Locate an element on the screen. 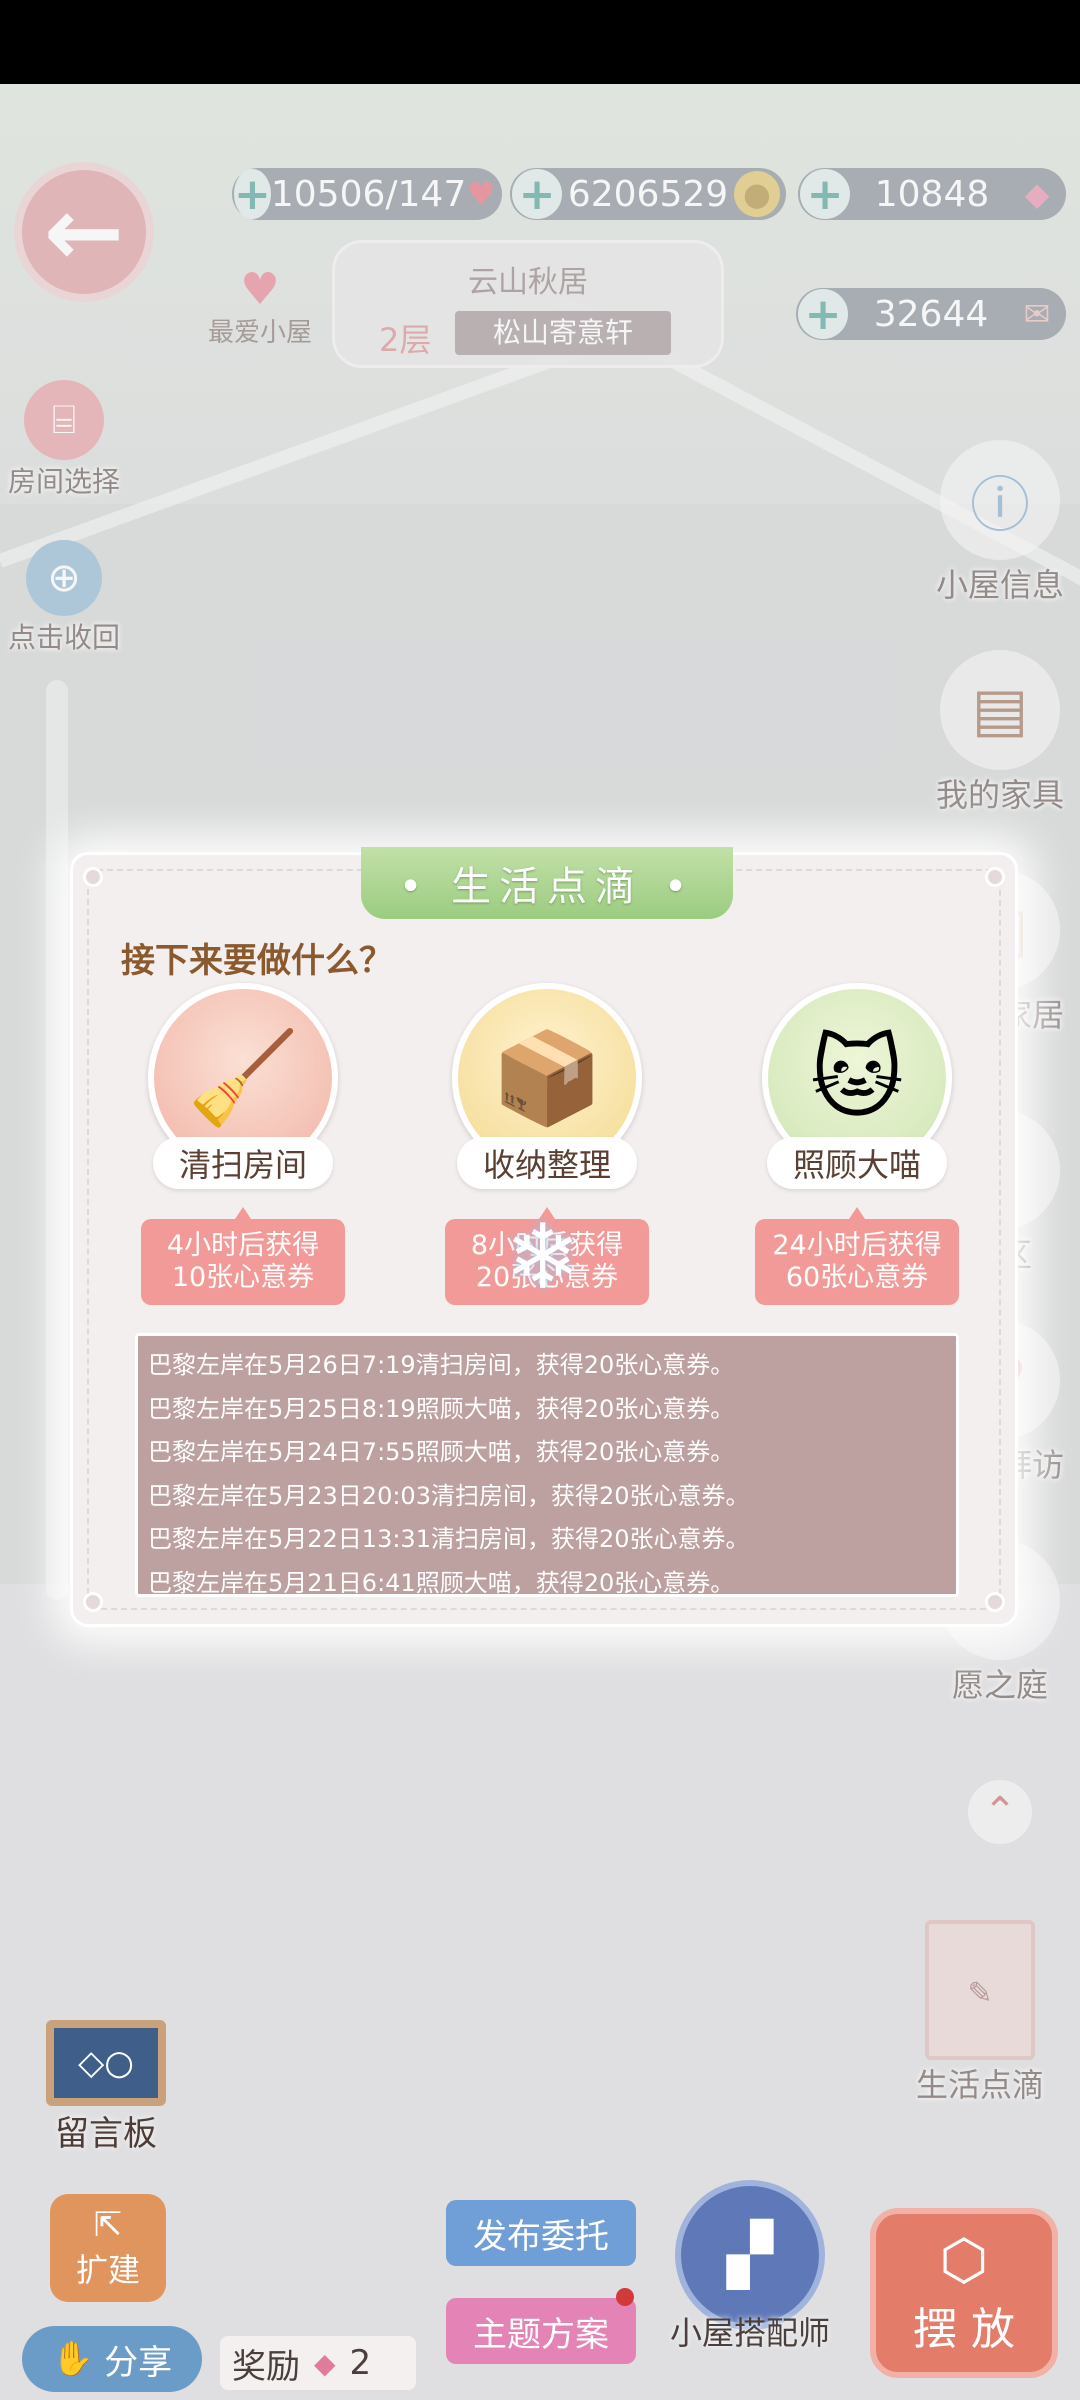 The height and width of the screenshot is (2400, 1080). house-matcher-button: ▞ 小屋搭配师 is located at coordinates (750, 2267).